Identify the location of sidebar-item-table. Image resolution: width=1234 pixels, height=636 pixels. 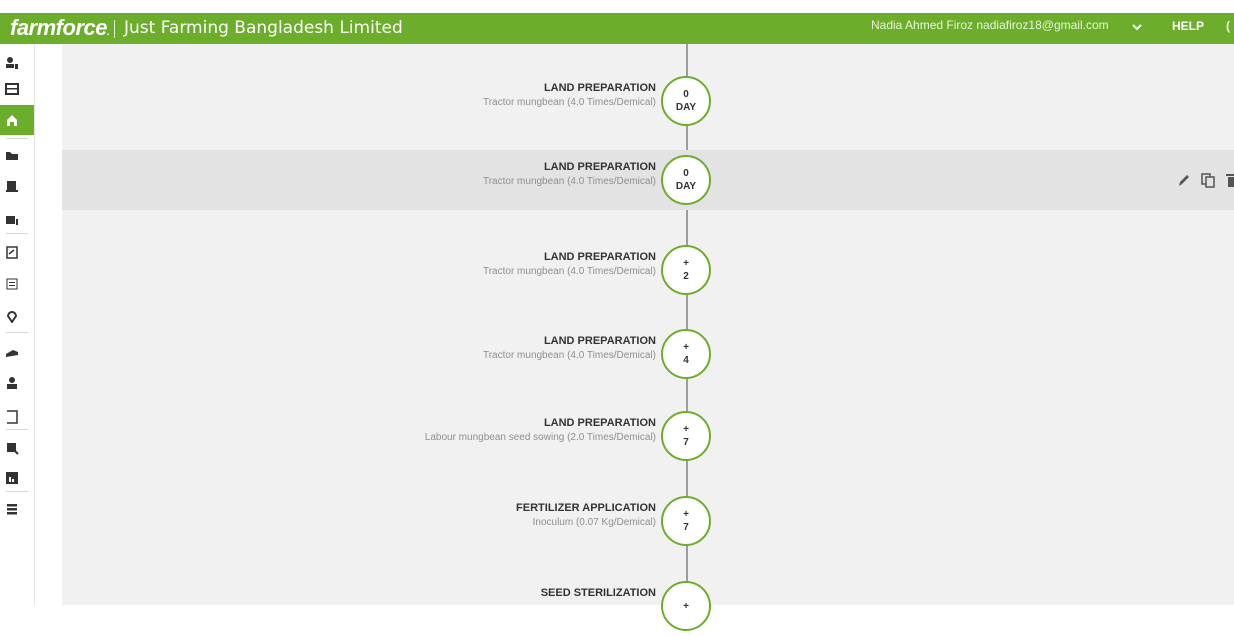
(17, 89).